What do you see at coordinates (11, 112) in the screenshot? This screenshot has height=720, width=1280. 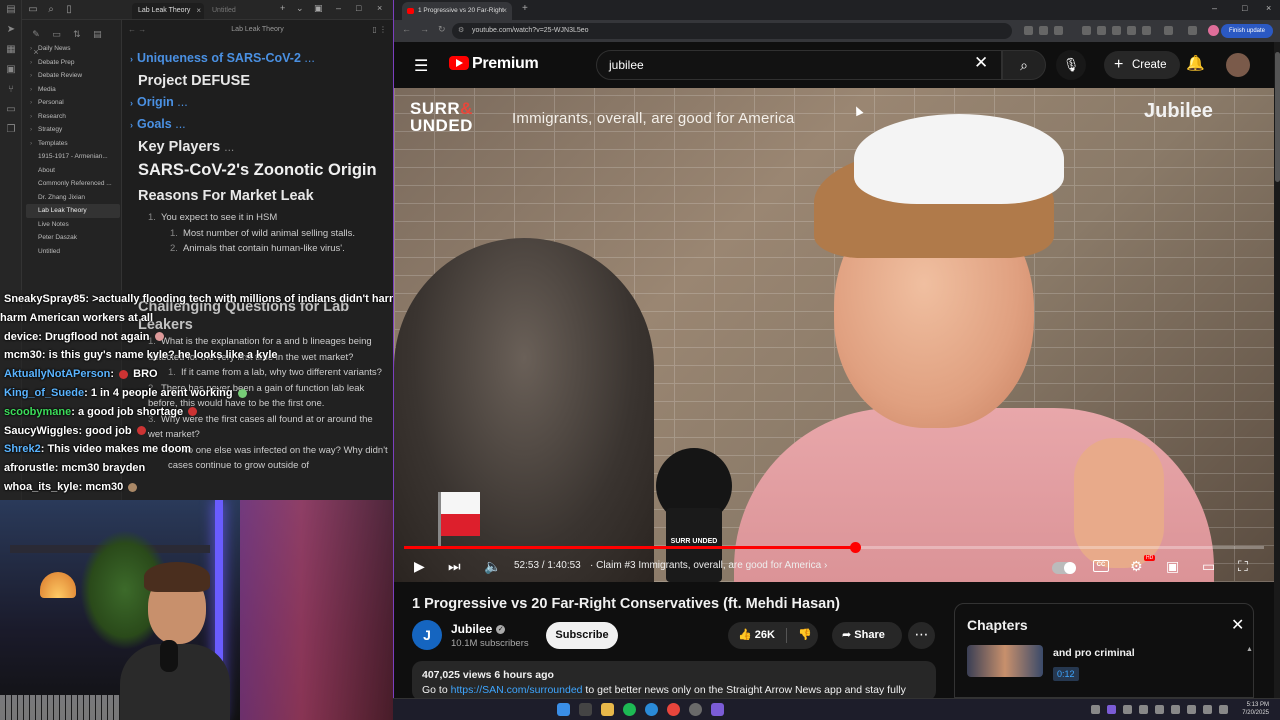 I see `terminal-icon: ▭` at bounding box center [11, 112].